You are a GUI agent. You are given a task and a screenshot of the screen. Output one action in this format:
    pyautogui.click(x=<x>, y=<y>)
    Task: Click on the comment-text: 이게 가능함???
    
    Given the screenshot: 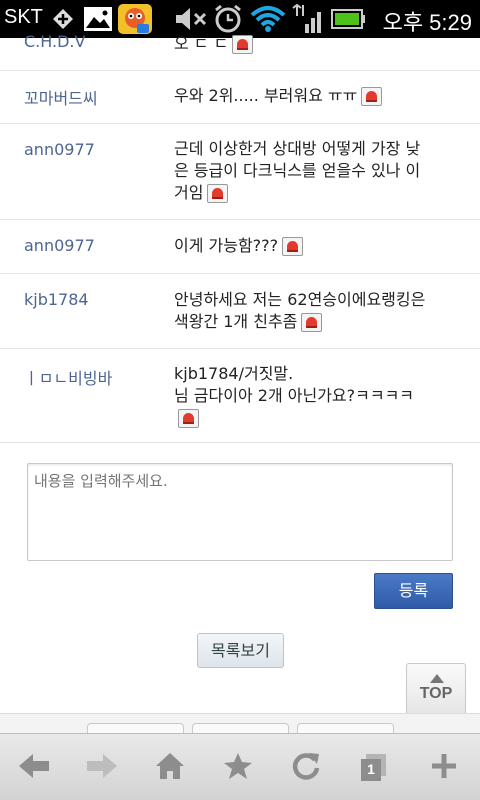 What is the action you would take?
    pyautogui.click(x=304, y=246)
    